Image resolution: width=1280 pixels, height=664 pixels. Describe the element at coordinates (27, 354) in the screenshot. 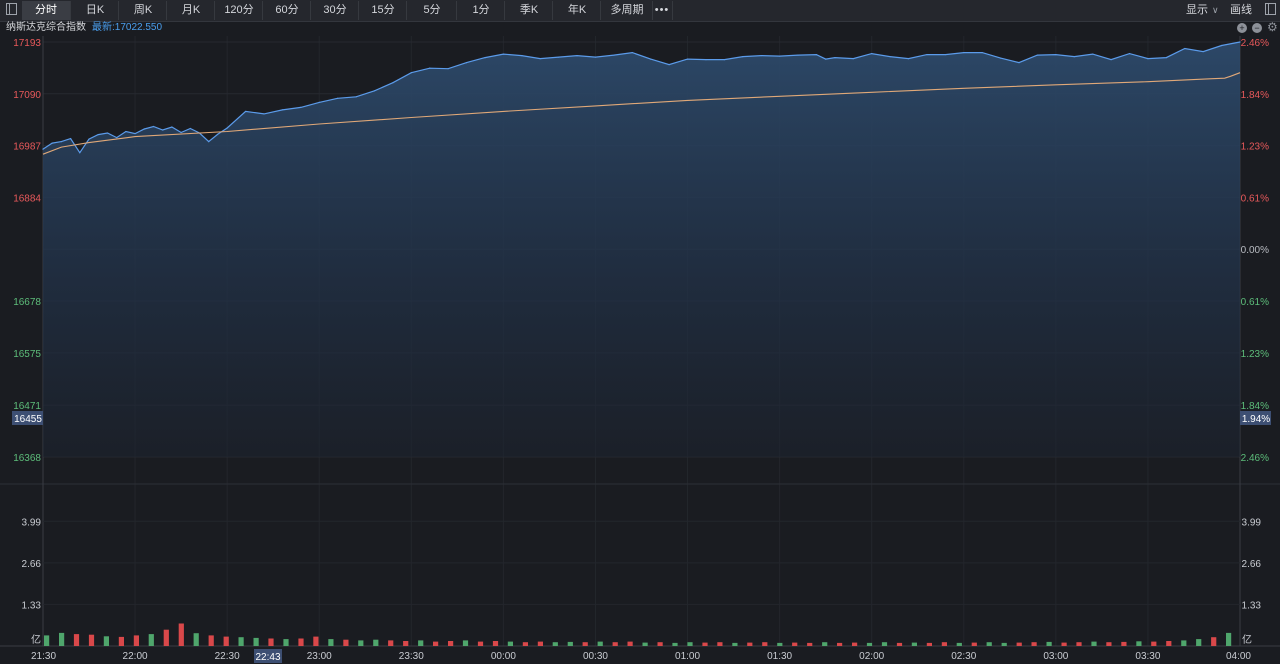

I see `price-tick-label: 16575` at that location.